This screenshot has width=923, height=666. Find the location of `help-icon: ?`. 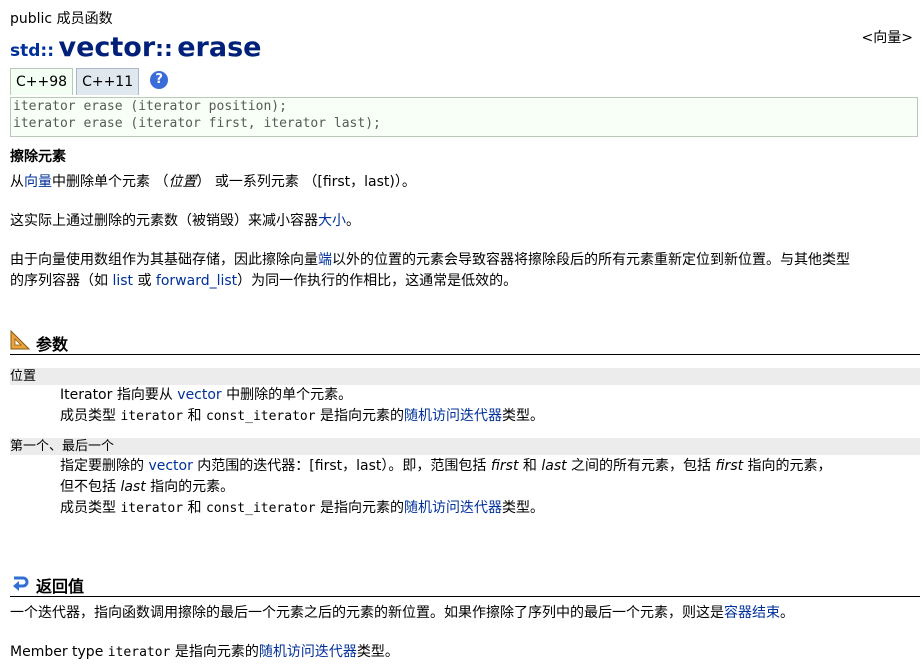

help-icon: ? is located at coordinates (159, 80).